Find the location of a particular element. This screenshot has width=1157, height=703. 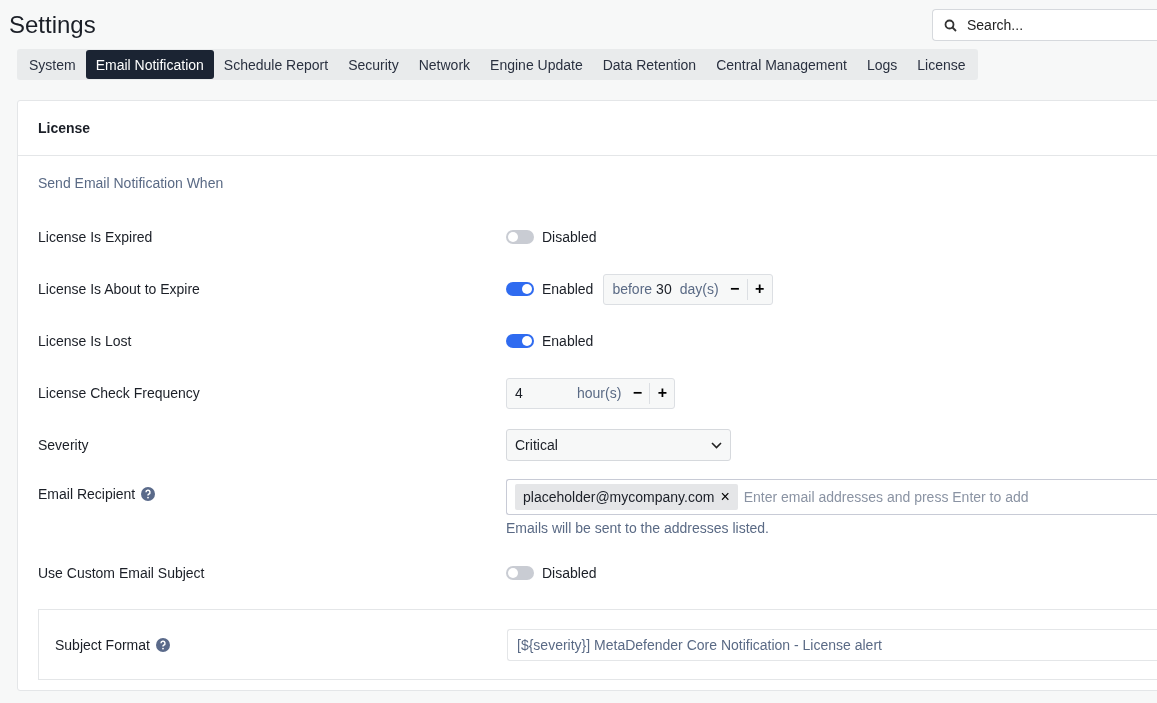

tag-text: placeholder@mycompany.com is located at coordinates (619, 497).